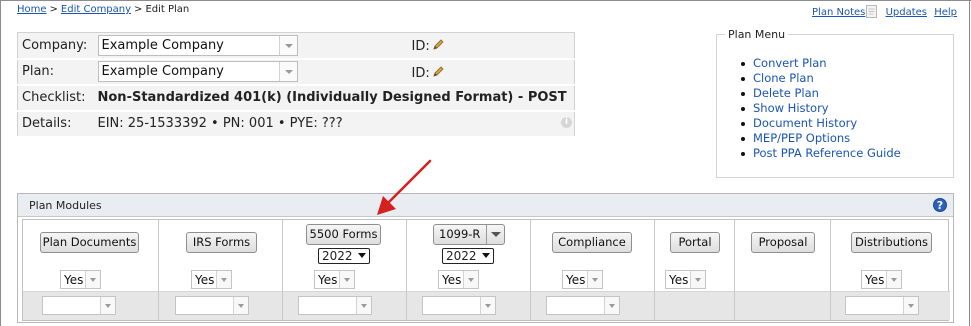  I want to click on plan-menu-link: Document History, so click(805, 123).